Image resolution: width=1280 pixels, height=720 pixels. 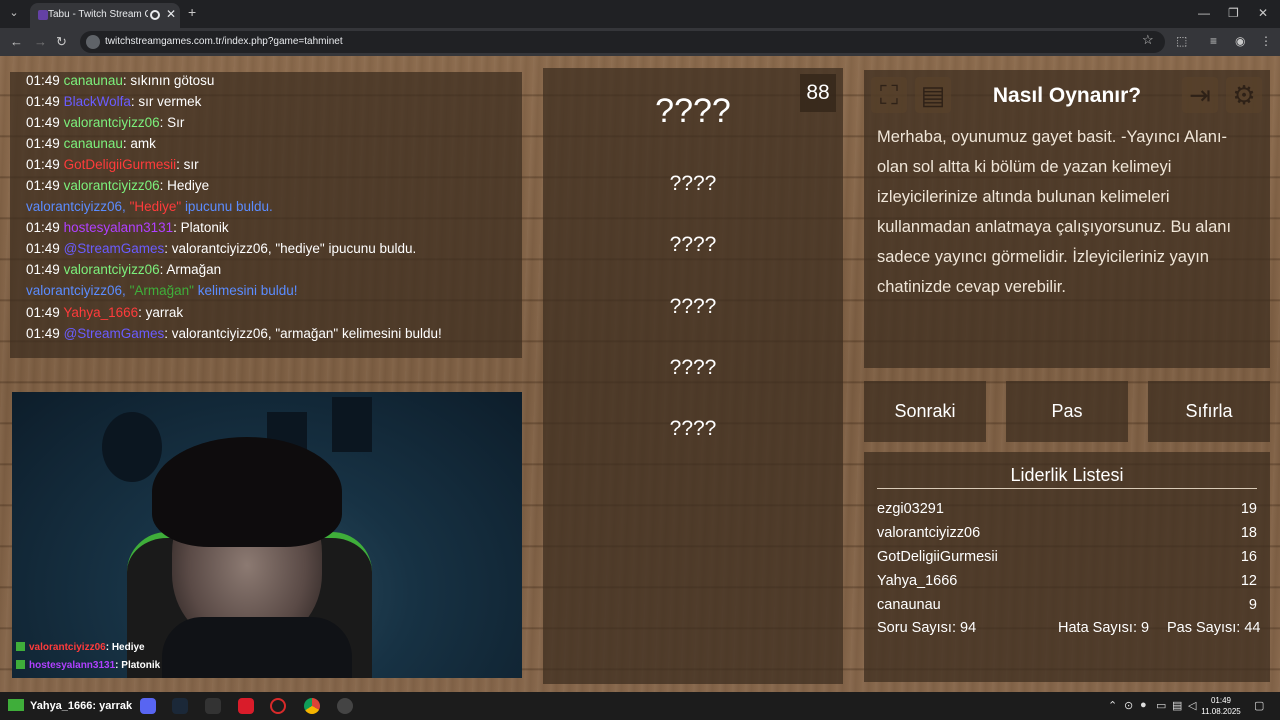 I want to click on player-score: 16, so click(x=1248, y=557).